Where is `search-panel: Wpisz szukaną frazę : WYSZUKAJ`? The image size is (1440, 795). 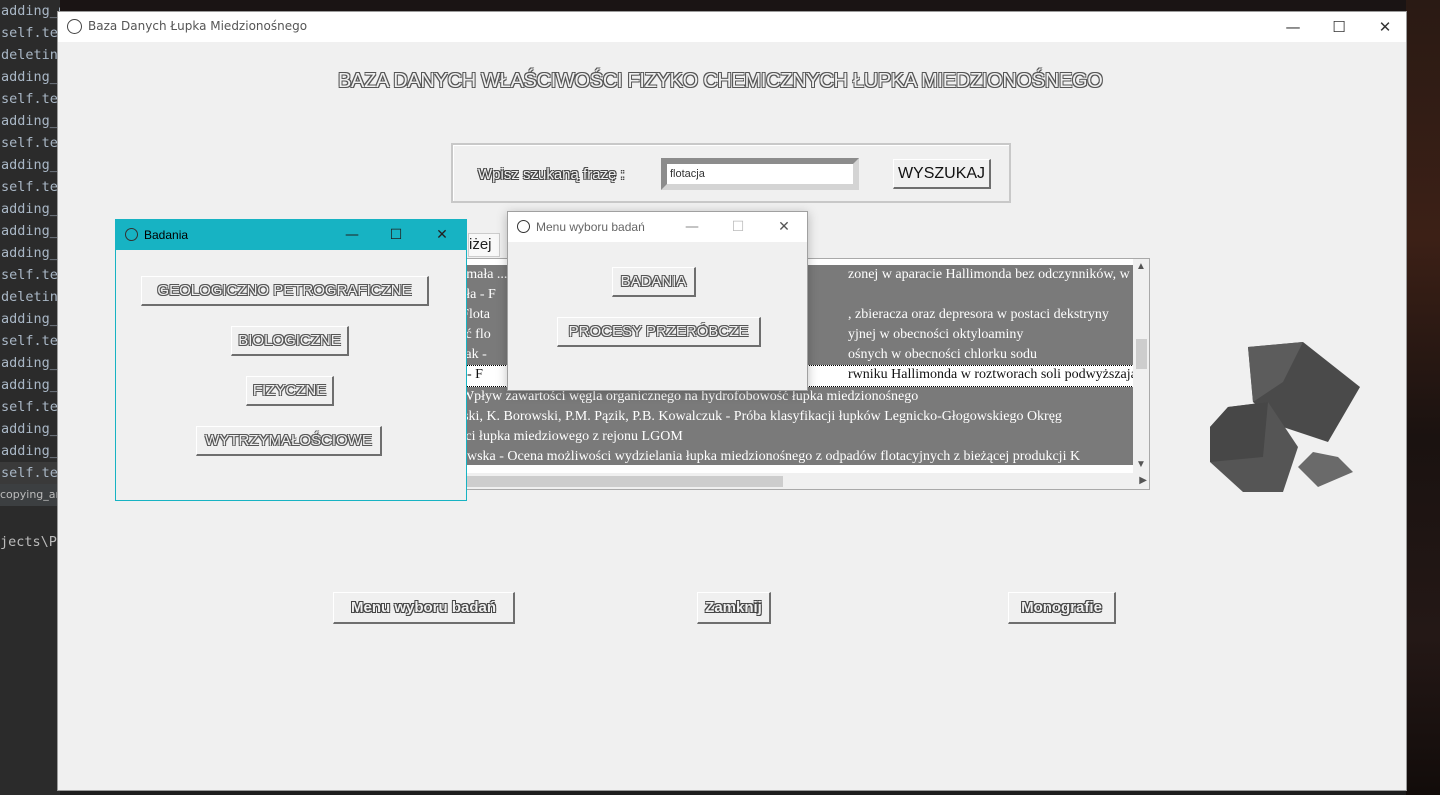 search-panel: Wpisz szukaną frazę : WYSZUKAJ is located at coordinates (731, 173).